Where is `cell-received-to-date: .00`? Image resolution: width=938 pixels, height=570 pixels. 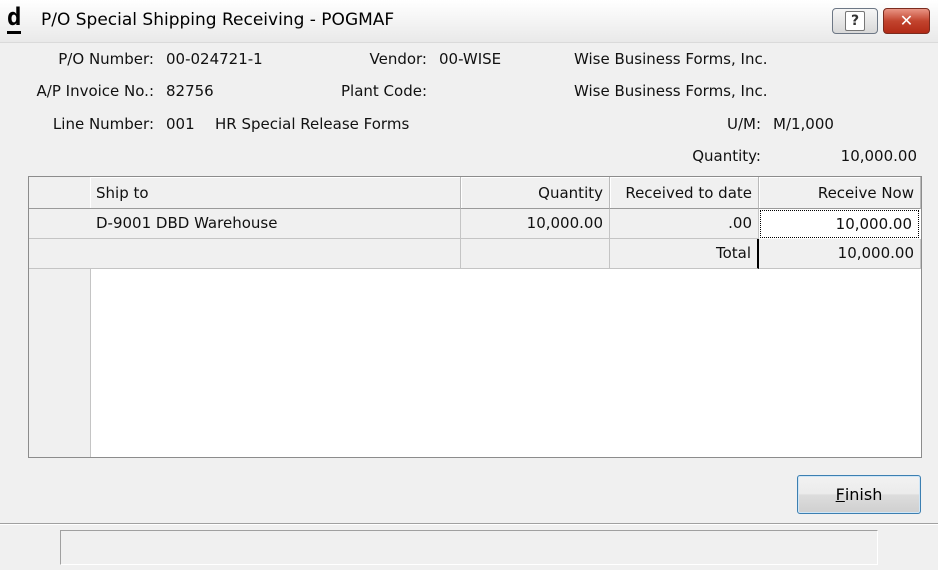 cell-received-to-date: .00 is located at coordinates (684, 224).